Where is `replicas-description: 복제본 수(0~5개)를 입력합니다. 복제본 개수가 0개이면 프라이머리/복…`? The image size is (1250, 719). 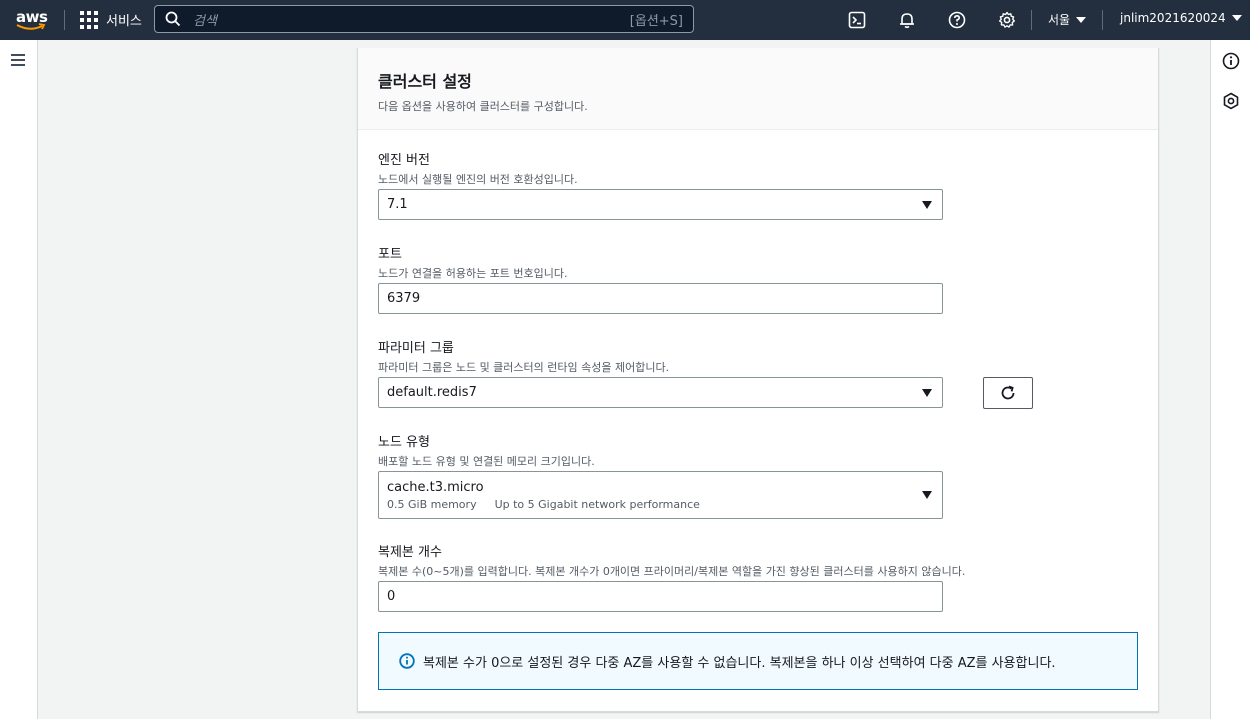 replicas-description: 복제본 수(0~5개)를 입력합니다. 복제본 개수가 0개이면 프라이머리/복… is located at coordinates (672, 571).